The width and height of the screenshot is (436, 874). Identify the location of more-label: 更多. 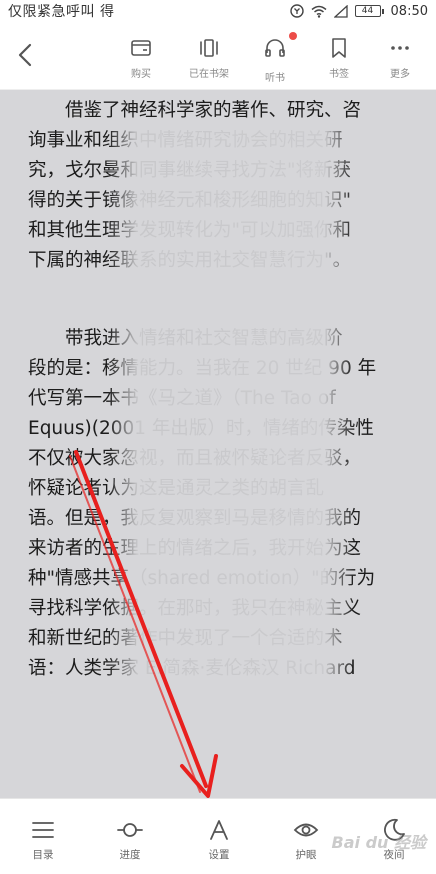
(400, 74).